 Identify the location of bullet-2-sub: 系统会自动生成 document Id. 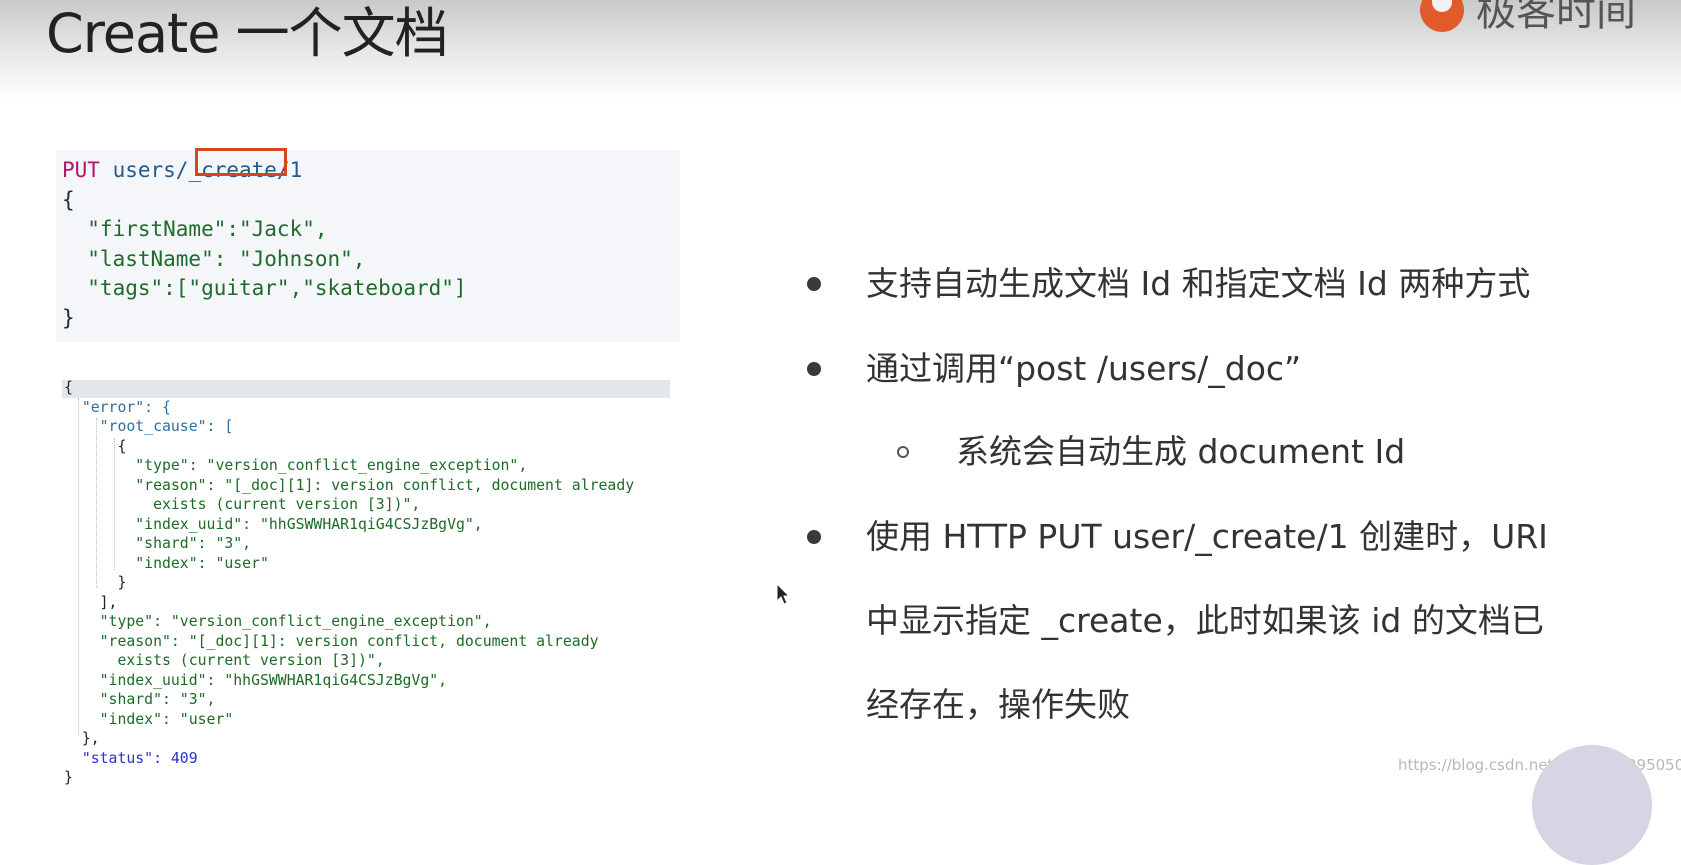
(1181, 451).